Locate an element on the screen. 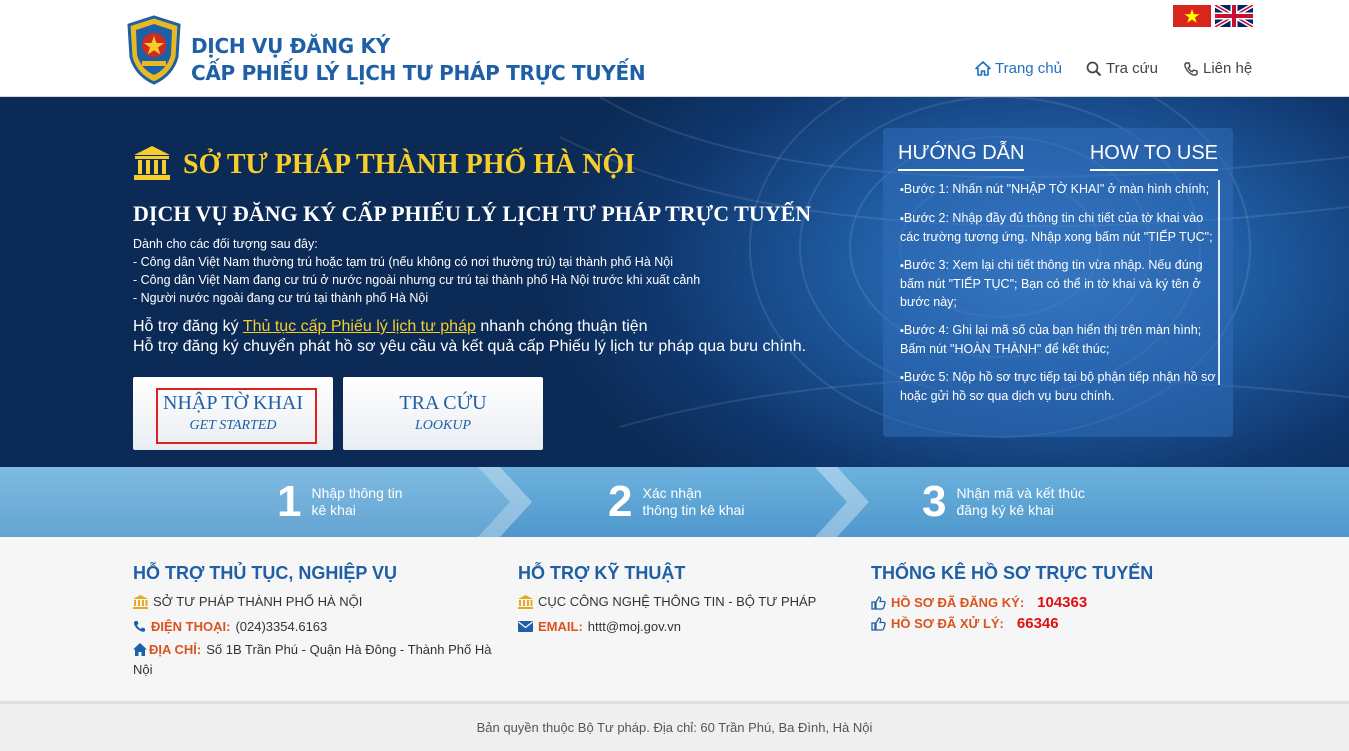  registered-label: HỒ SƠ ĐÃ ĐĂNG KÝ: is located at coordinates (958, 602).